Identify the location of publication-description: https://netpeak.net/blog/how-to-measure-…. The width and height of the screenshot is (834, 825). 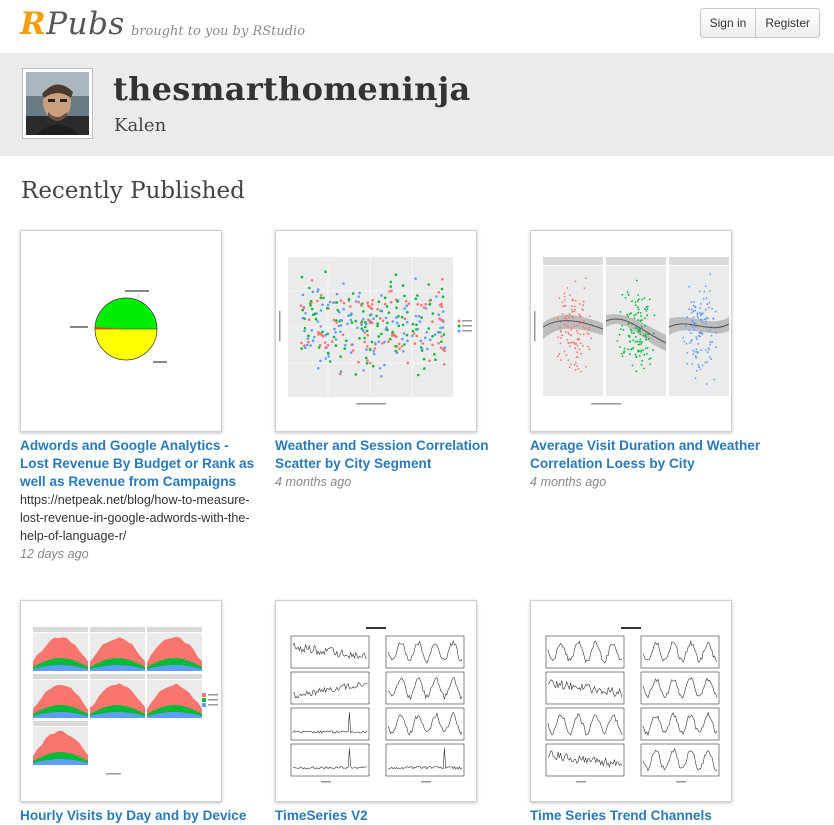
(135, 518).